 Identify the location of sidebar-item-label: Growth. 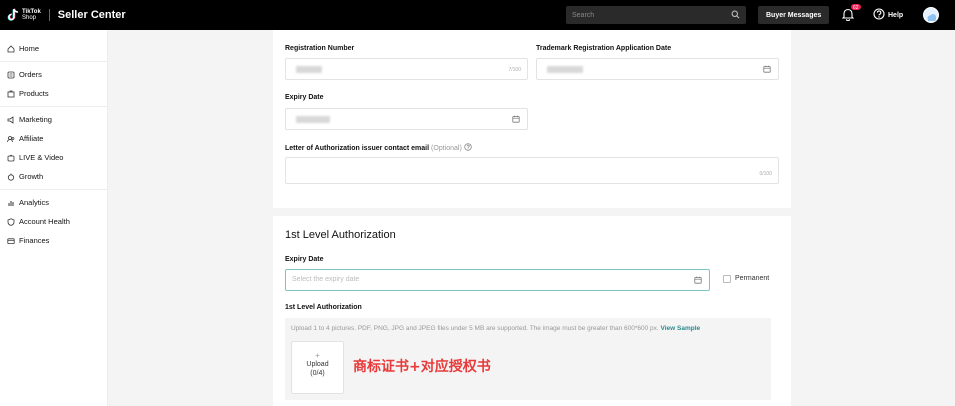
(31, 176).